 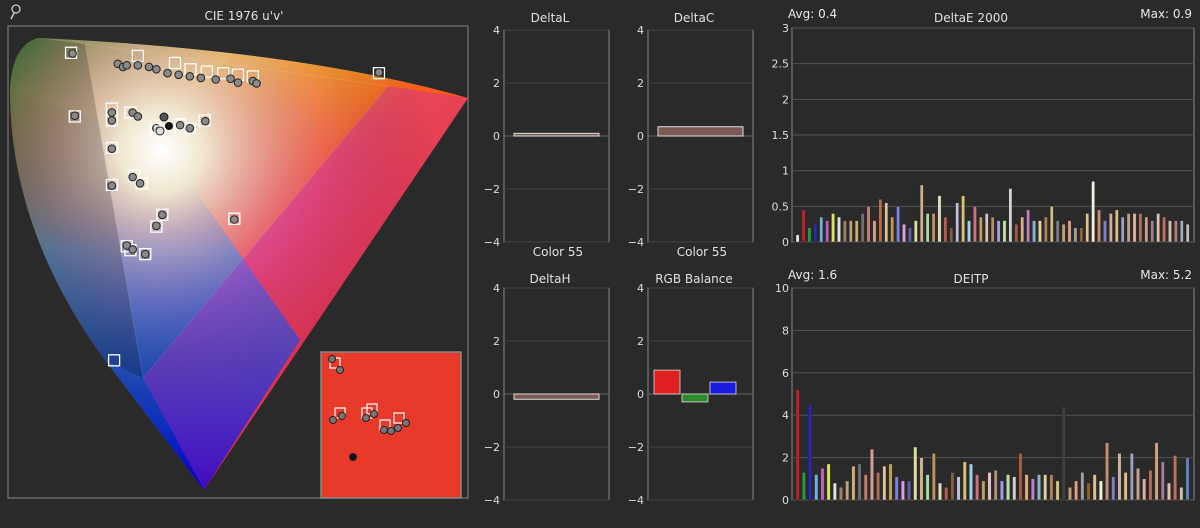 What do you see at coordinates (695, 398) in the screenshot?
I see `green-balance-bar` at bounding box center [695, 398].